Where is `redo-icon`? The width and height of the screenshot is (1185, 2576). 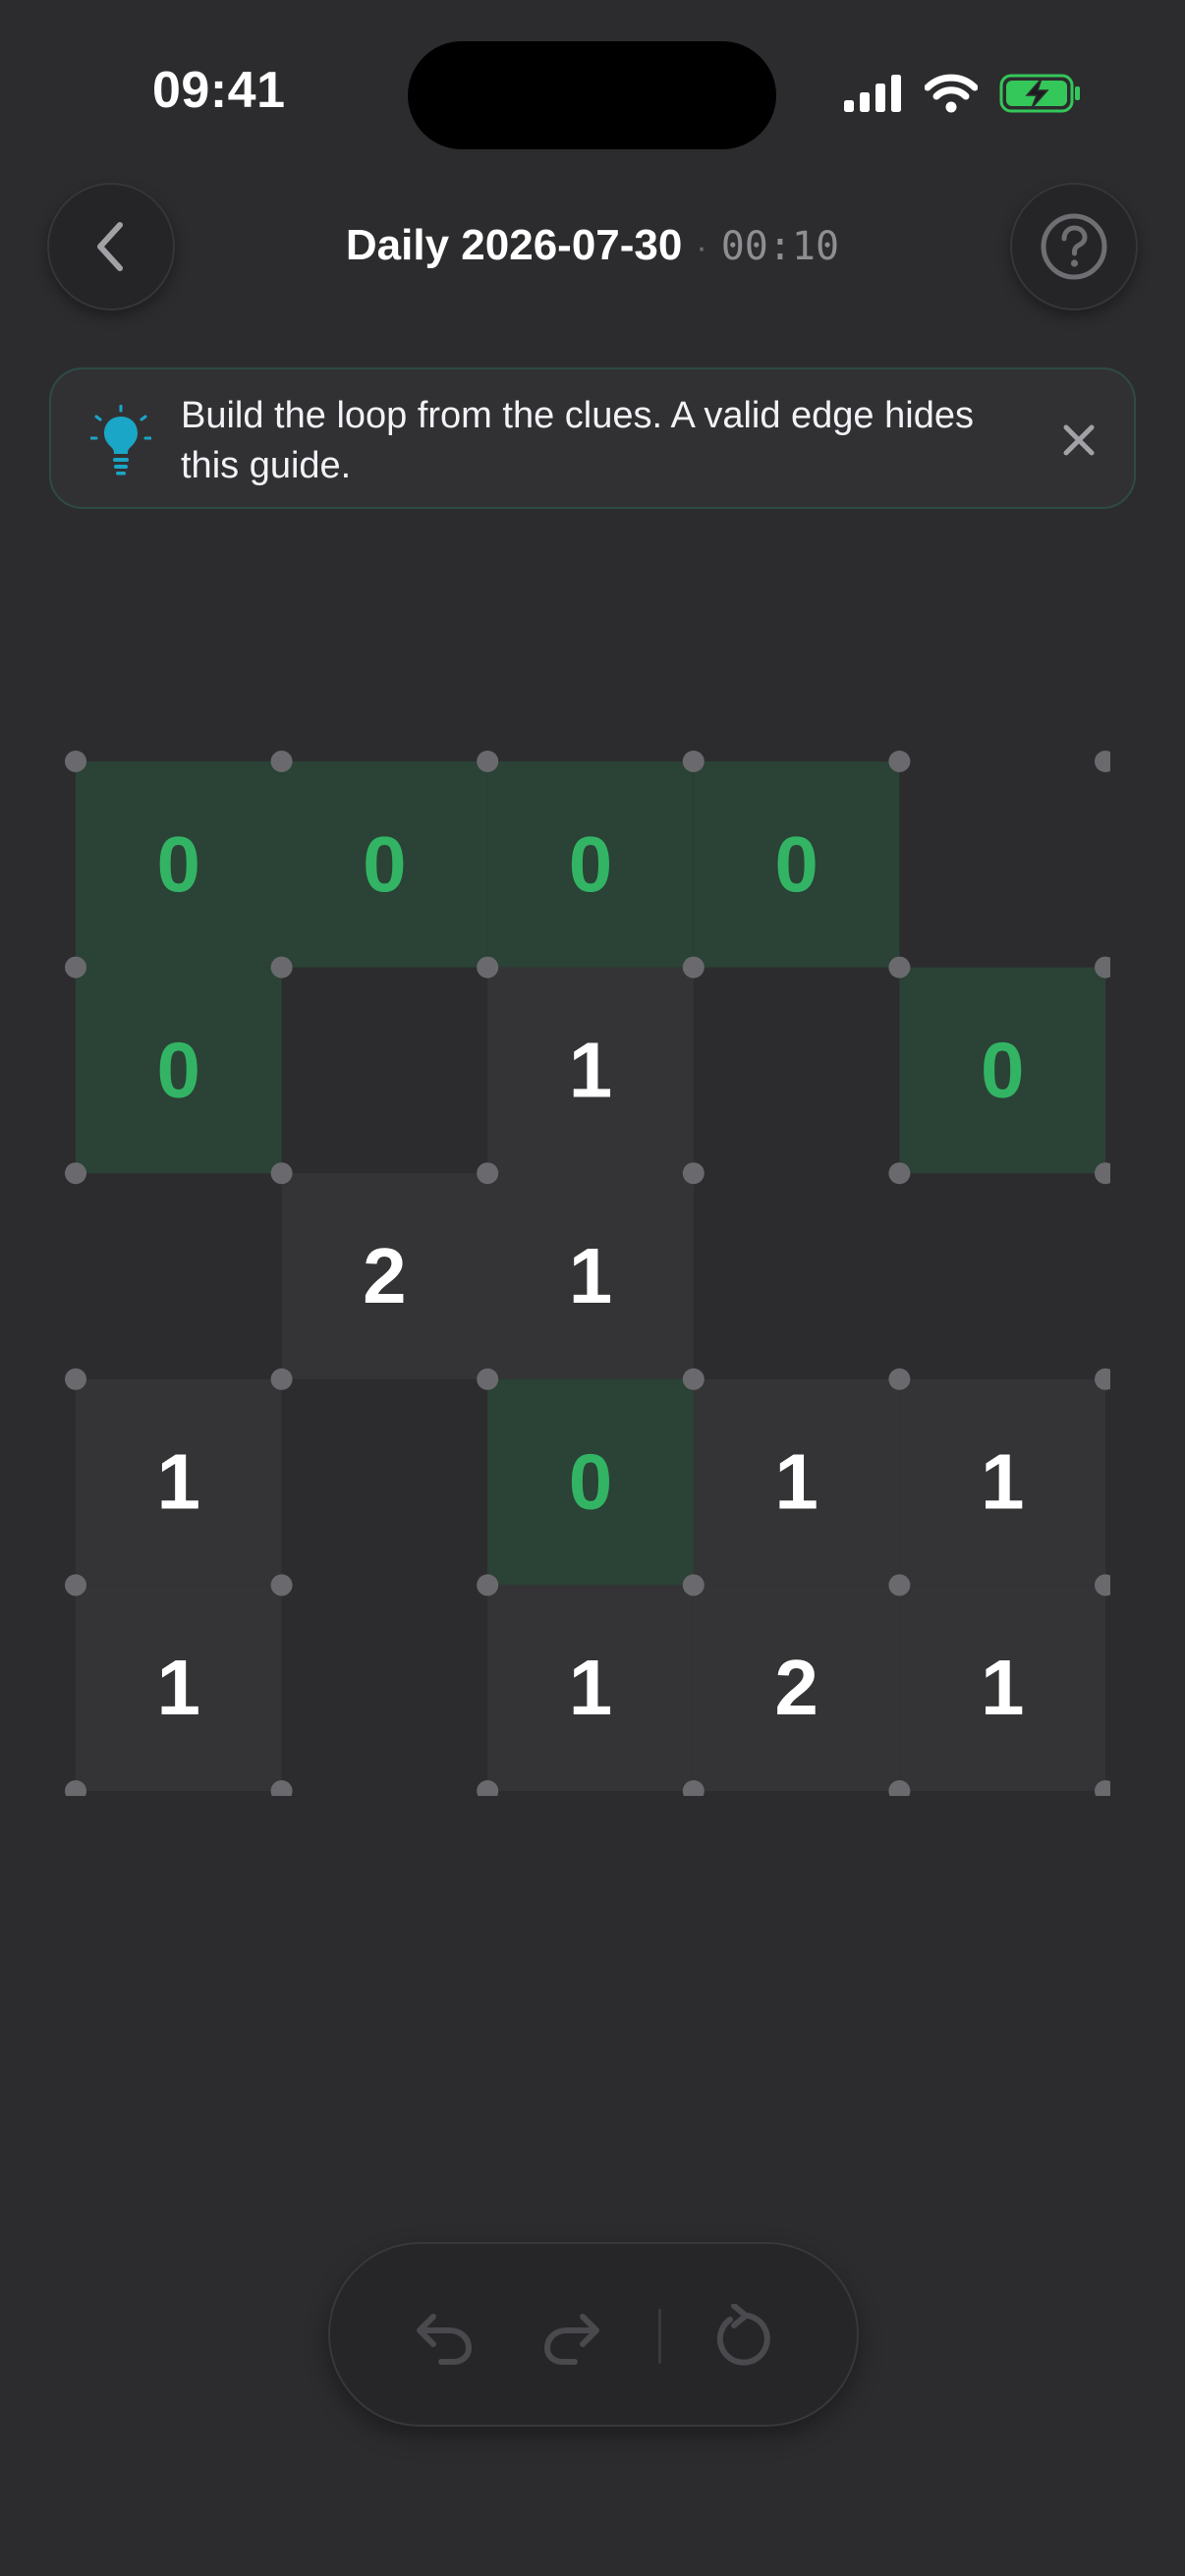
redo-icon is located at coordinates (571, 2339).